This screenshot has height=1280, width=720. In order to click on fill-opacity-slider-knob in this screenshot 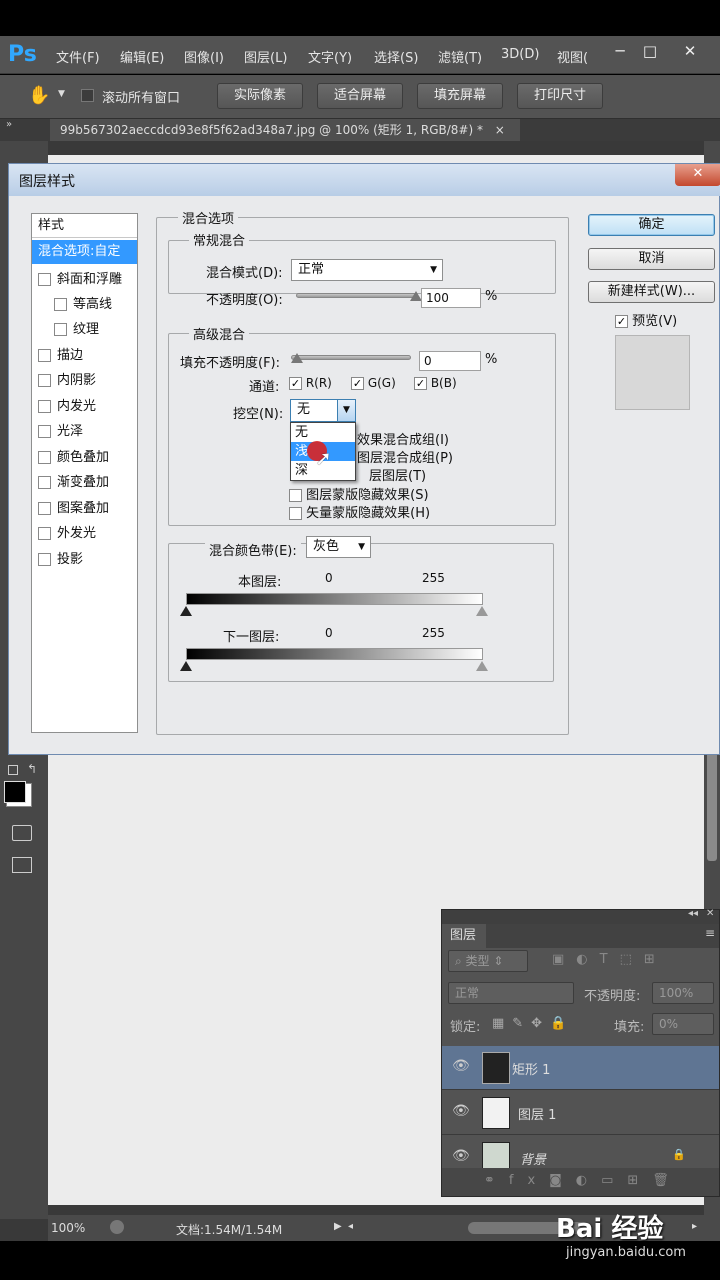, I will do `click(297, 358)`.